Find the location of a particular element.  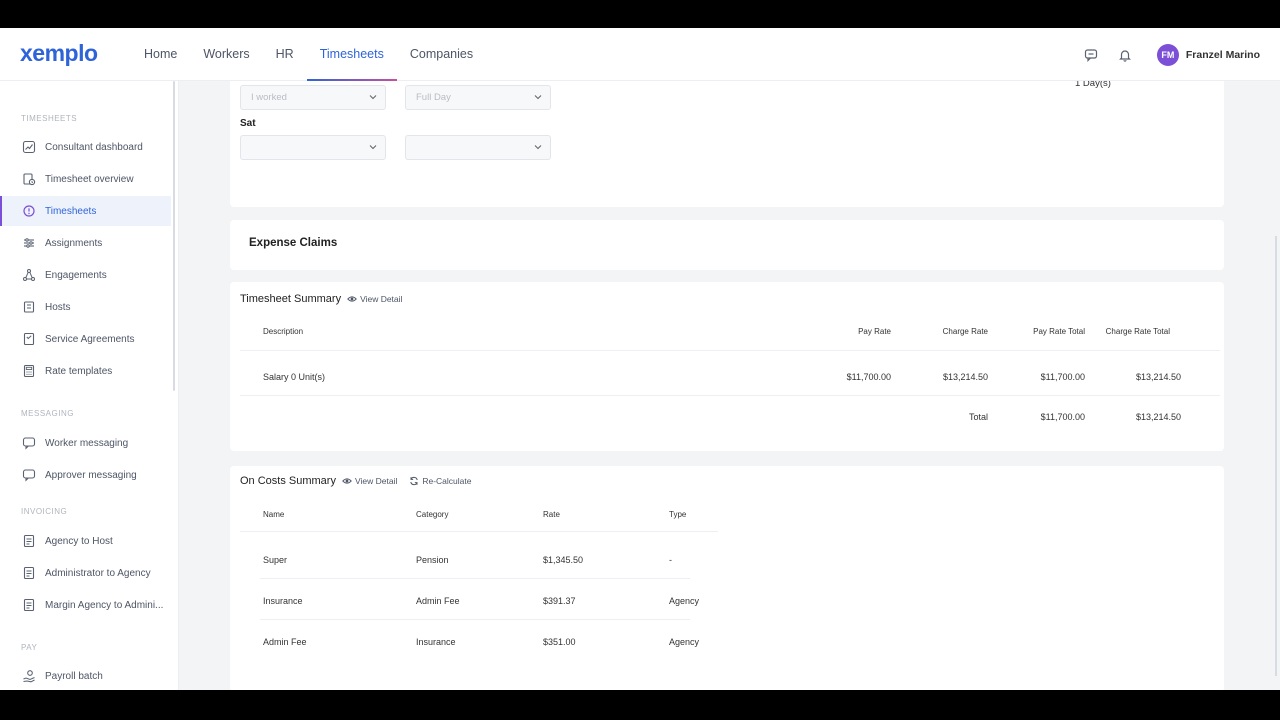

total-charge: $13,214.50 is located at coordinates (1158, 417).